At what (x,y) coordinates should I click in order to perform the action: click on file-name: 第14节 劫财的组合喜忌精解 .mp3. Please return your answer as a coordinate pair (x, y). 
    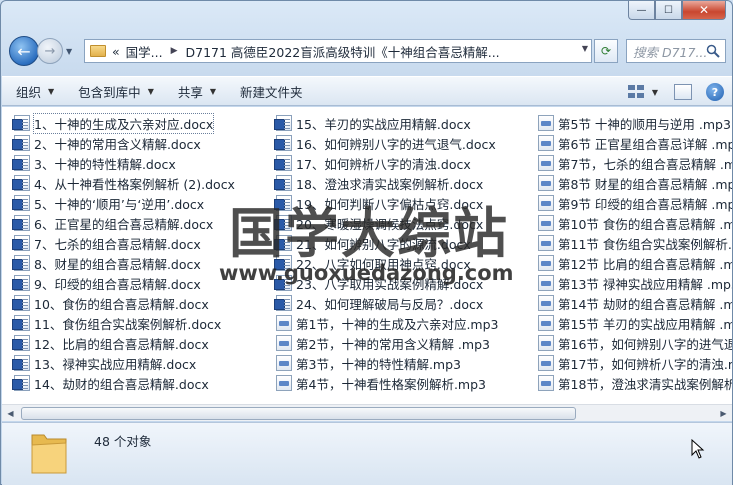
    Looking at the image, I should click on (645, 304).